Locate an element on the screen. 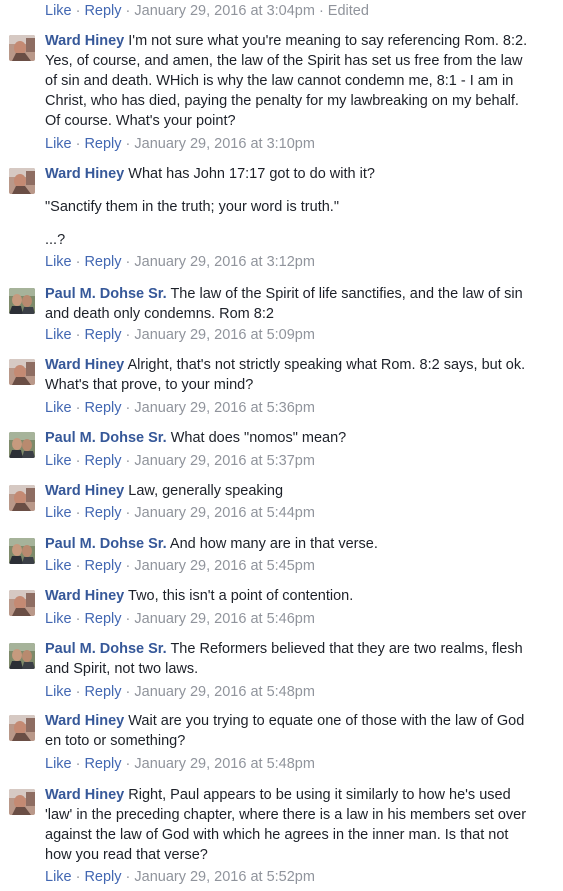  timestamp-link: January 29, 2016 at 5:52pm is located at coordinates (224, 877).